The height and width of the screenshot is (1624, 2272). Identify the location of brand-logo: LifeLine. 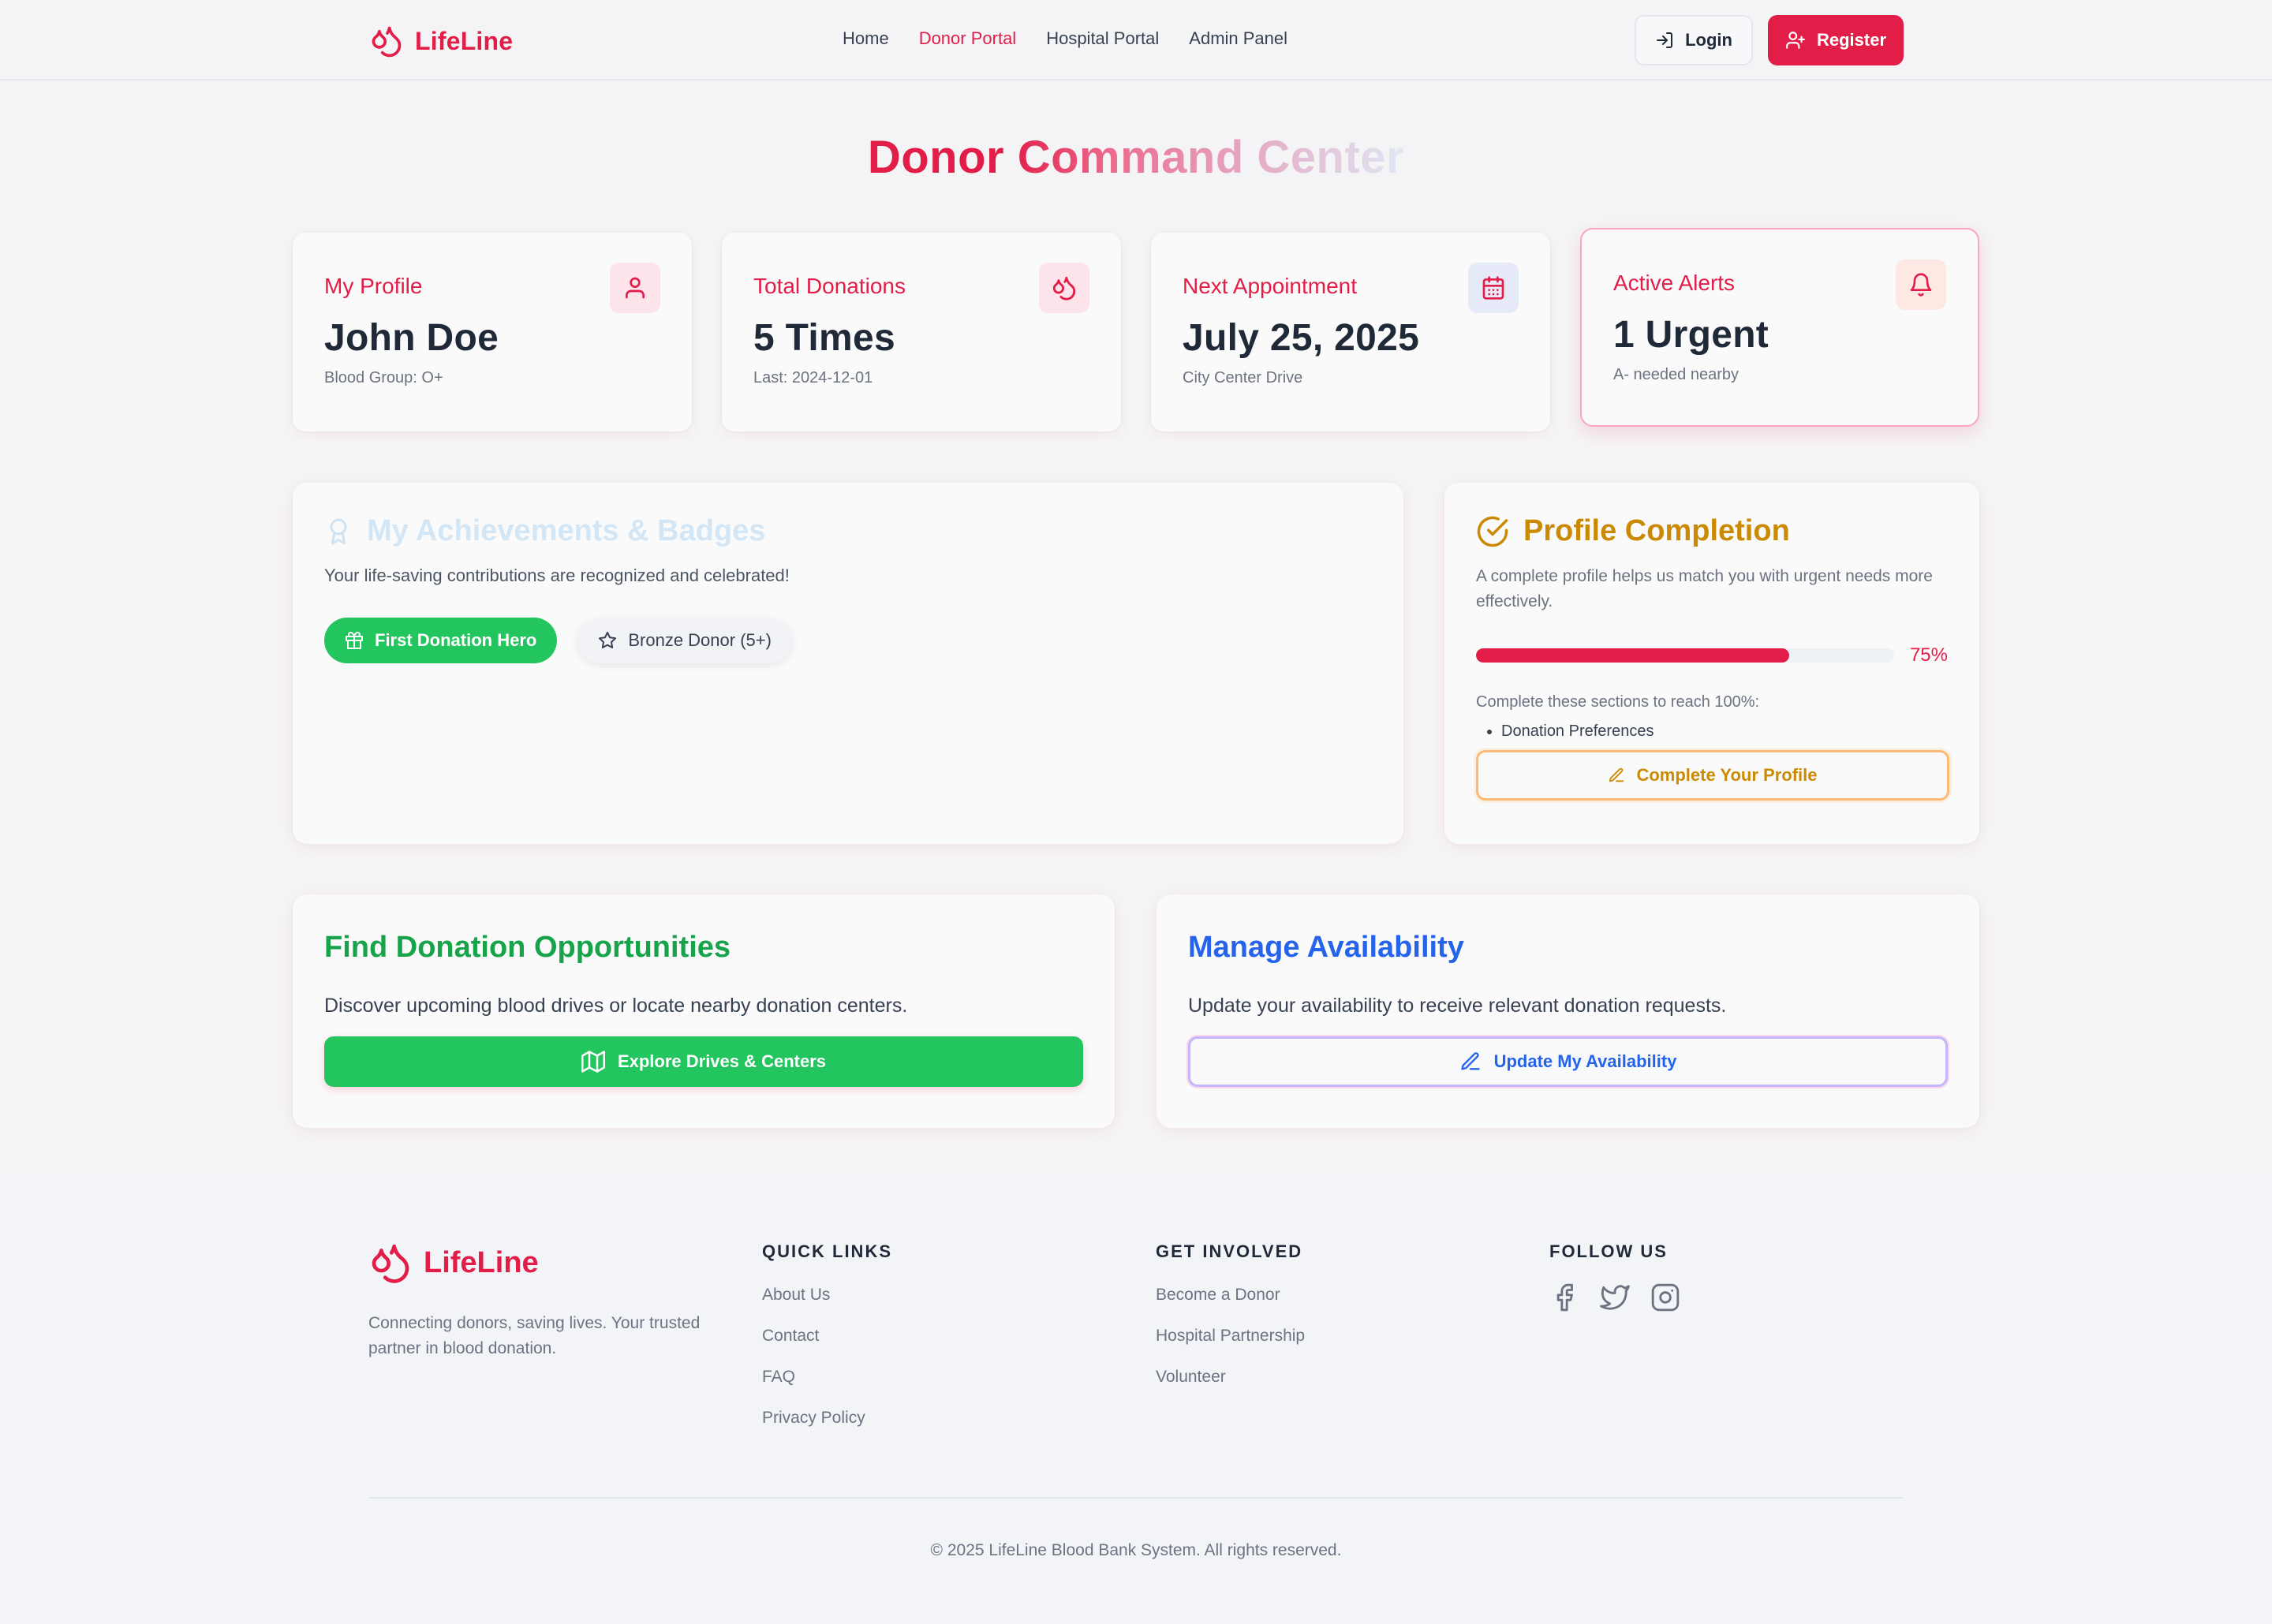
(441, 41).